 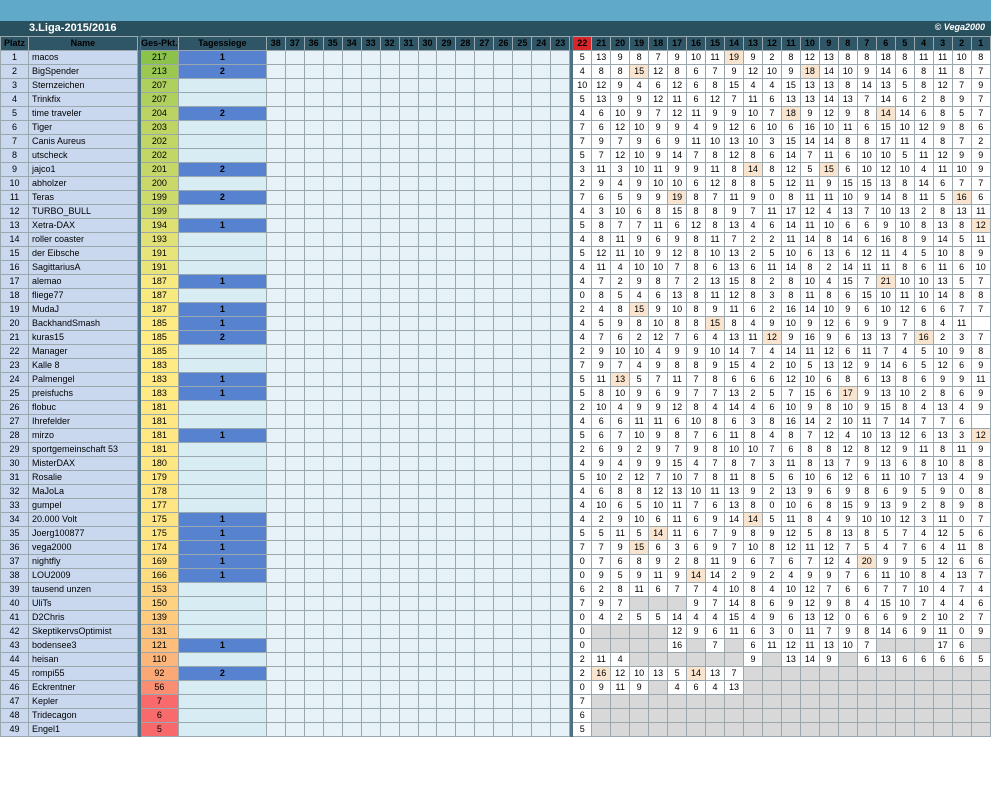 What do you see at coordinates (809, 659) in the screenshot?
I see `round-score: 14` at bounding box center [809, 659].